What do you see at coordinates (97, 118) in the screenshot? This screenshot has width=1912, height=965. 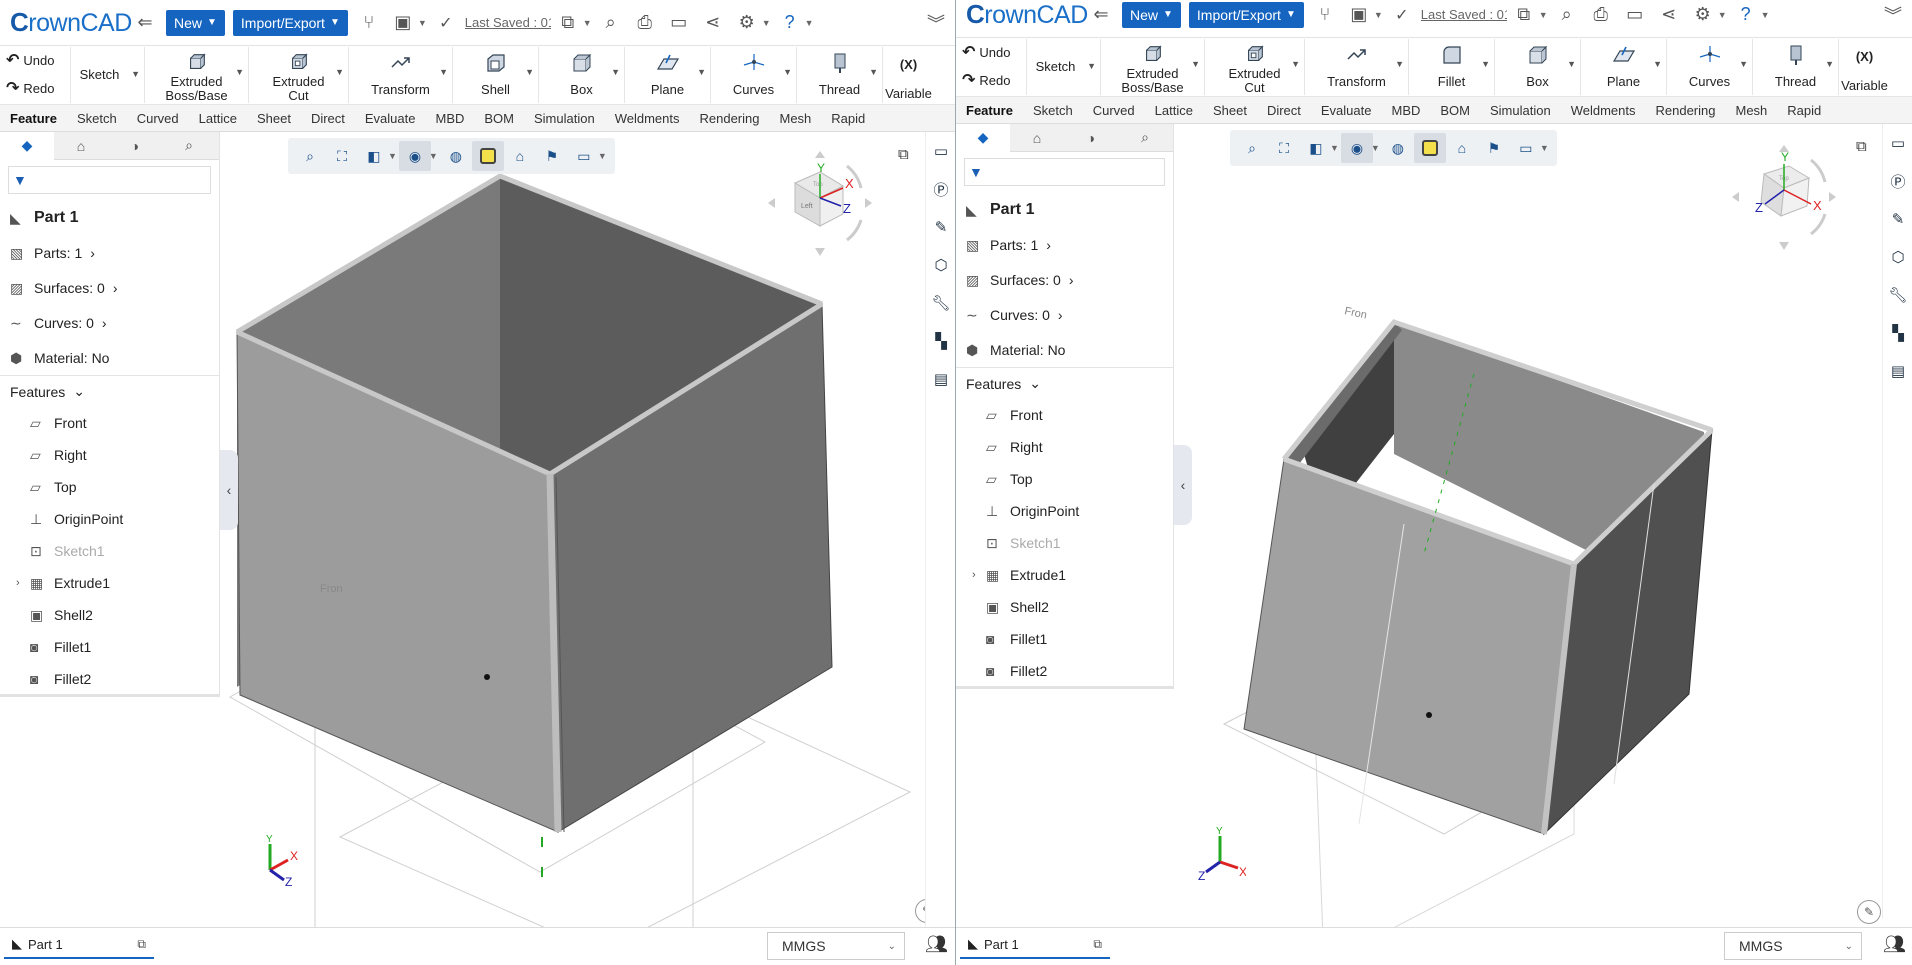 I see `tab-sketch: Sketch` at bounding box center [97, 118].